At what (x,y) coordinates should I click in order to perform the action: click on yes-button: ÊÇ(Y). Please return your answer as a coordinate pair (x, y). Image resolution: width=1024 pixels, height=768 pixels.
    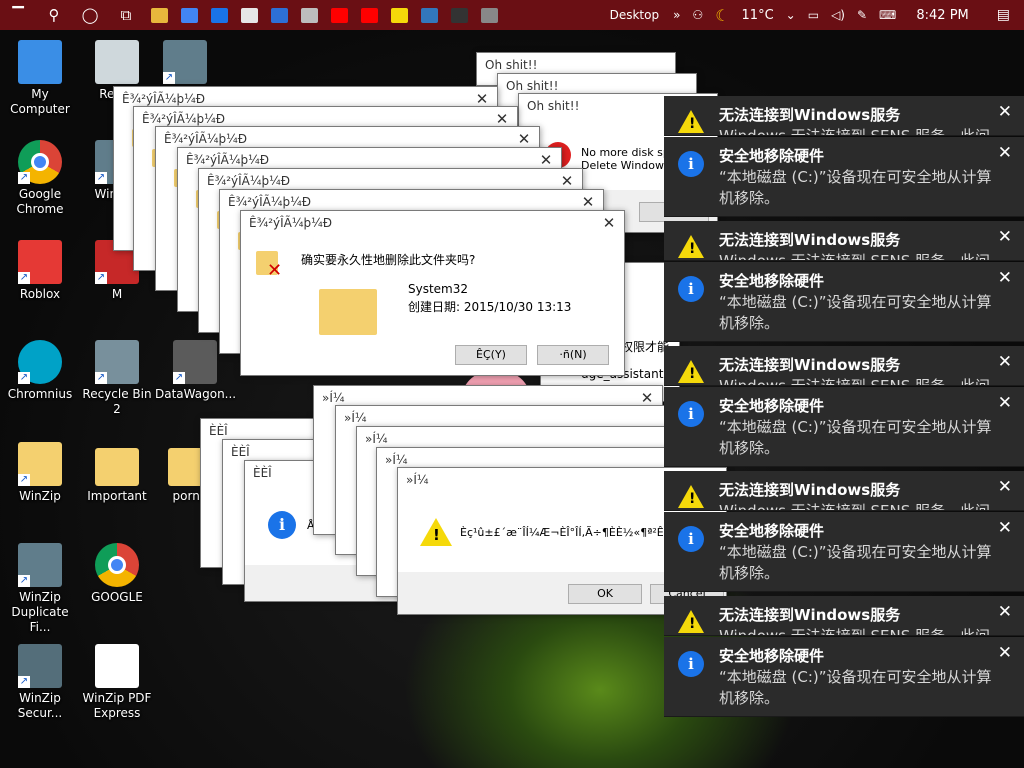
    Looking at the image, I should click on (491, 355).